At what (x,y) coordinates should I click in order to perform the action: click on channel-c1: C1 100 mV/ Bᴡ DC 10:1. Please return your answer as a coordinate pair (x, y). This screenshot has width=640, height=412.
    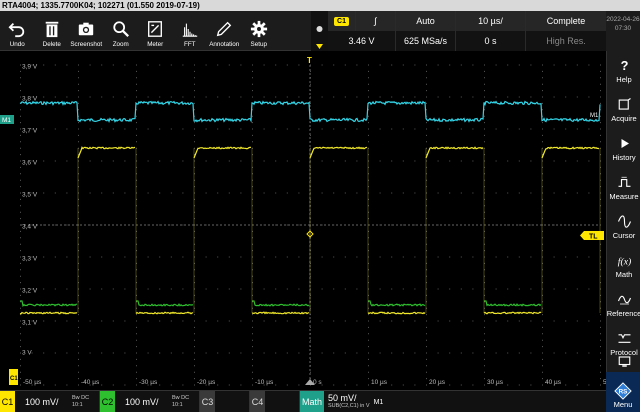
    Looking at the image, I should click on (50, 401).